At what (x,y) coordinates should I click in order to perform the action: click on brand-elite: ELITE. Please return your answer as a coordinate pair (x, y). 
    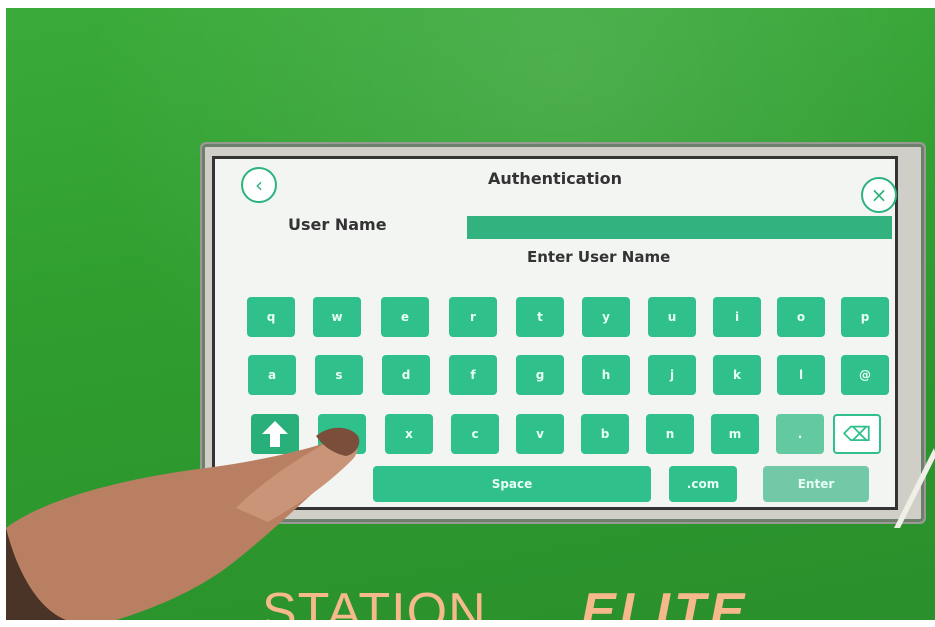
    Looking at the image, I should click on (665, 601).